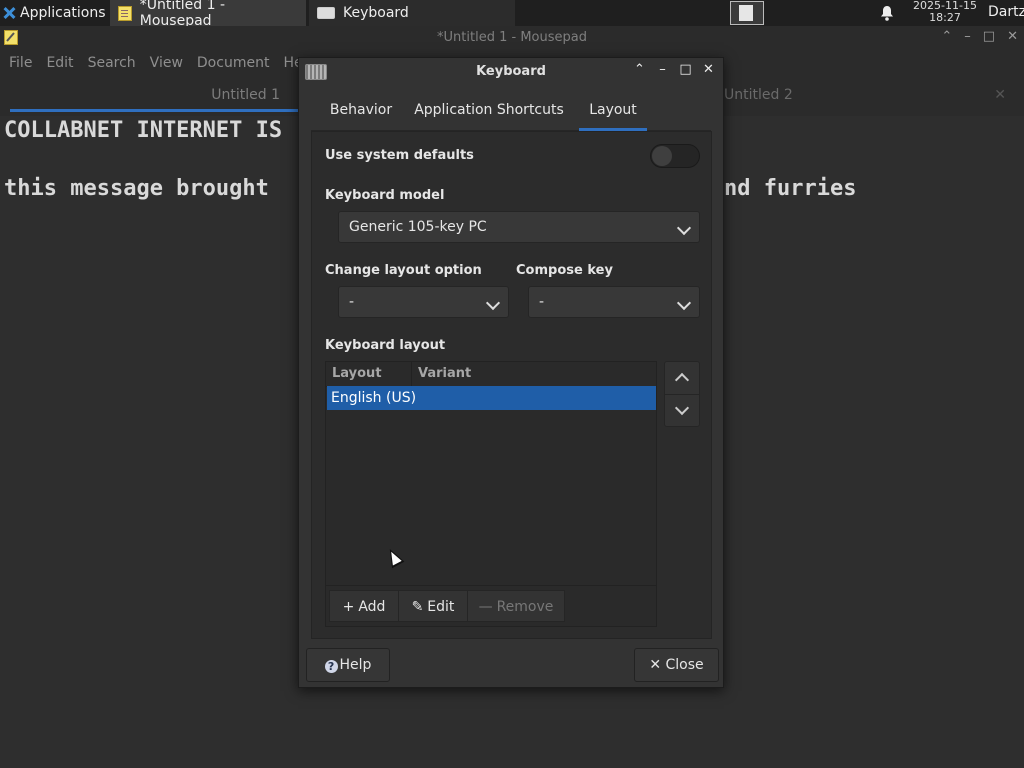  Describe the element at coordinates (331, 666) in the screenshot. I see `help-icon: ?` at that location.